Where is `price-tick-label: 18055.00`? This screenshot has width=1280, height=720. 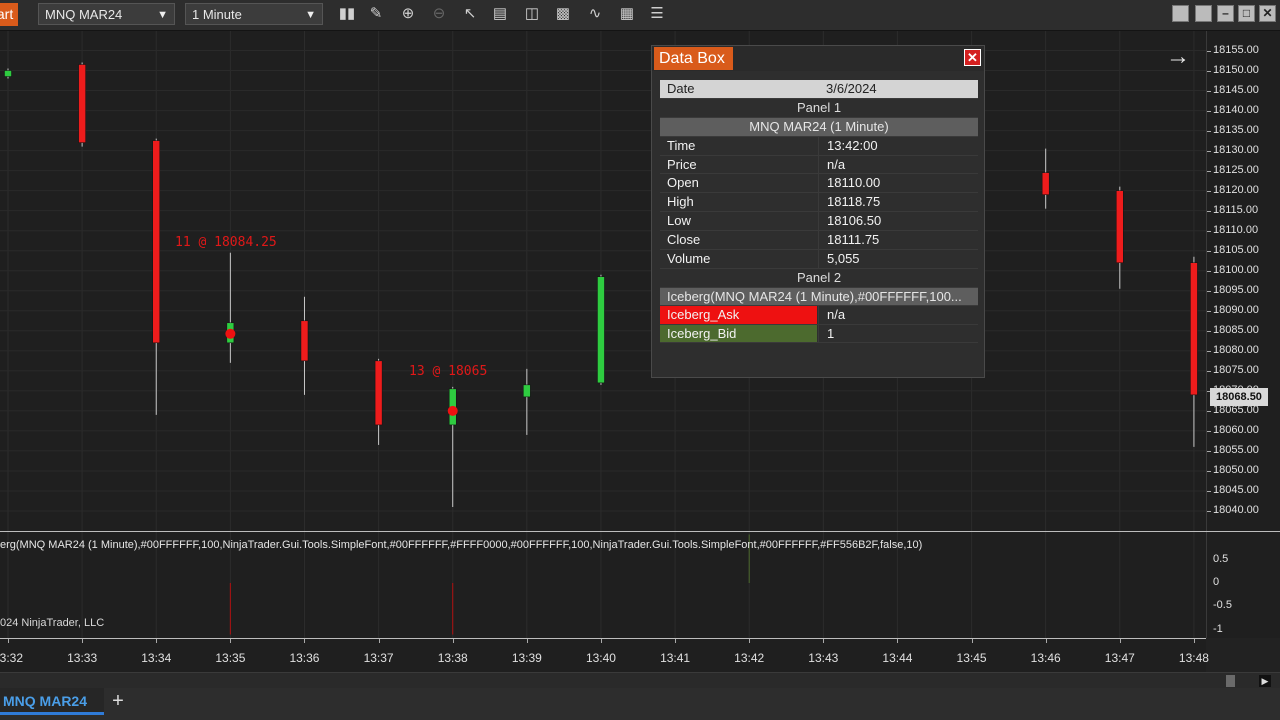
price-tick-label: 18055.00 is located at coordinates (1236, 449).